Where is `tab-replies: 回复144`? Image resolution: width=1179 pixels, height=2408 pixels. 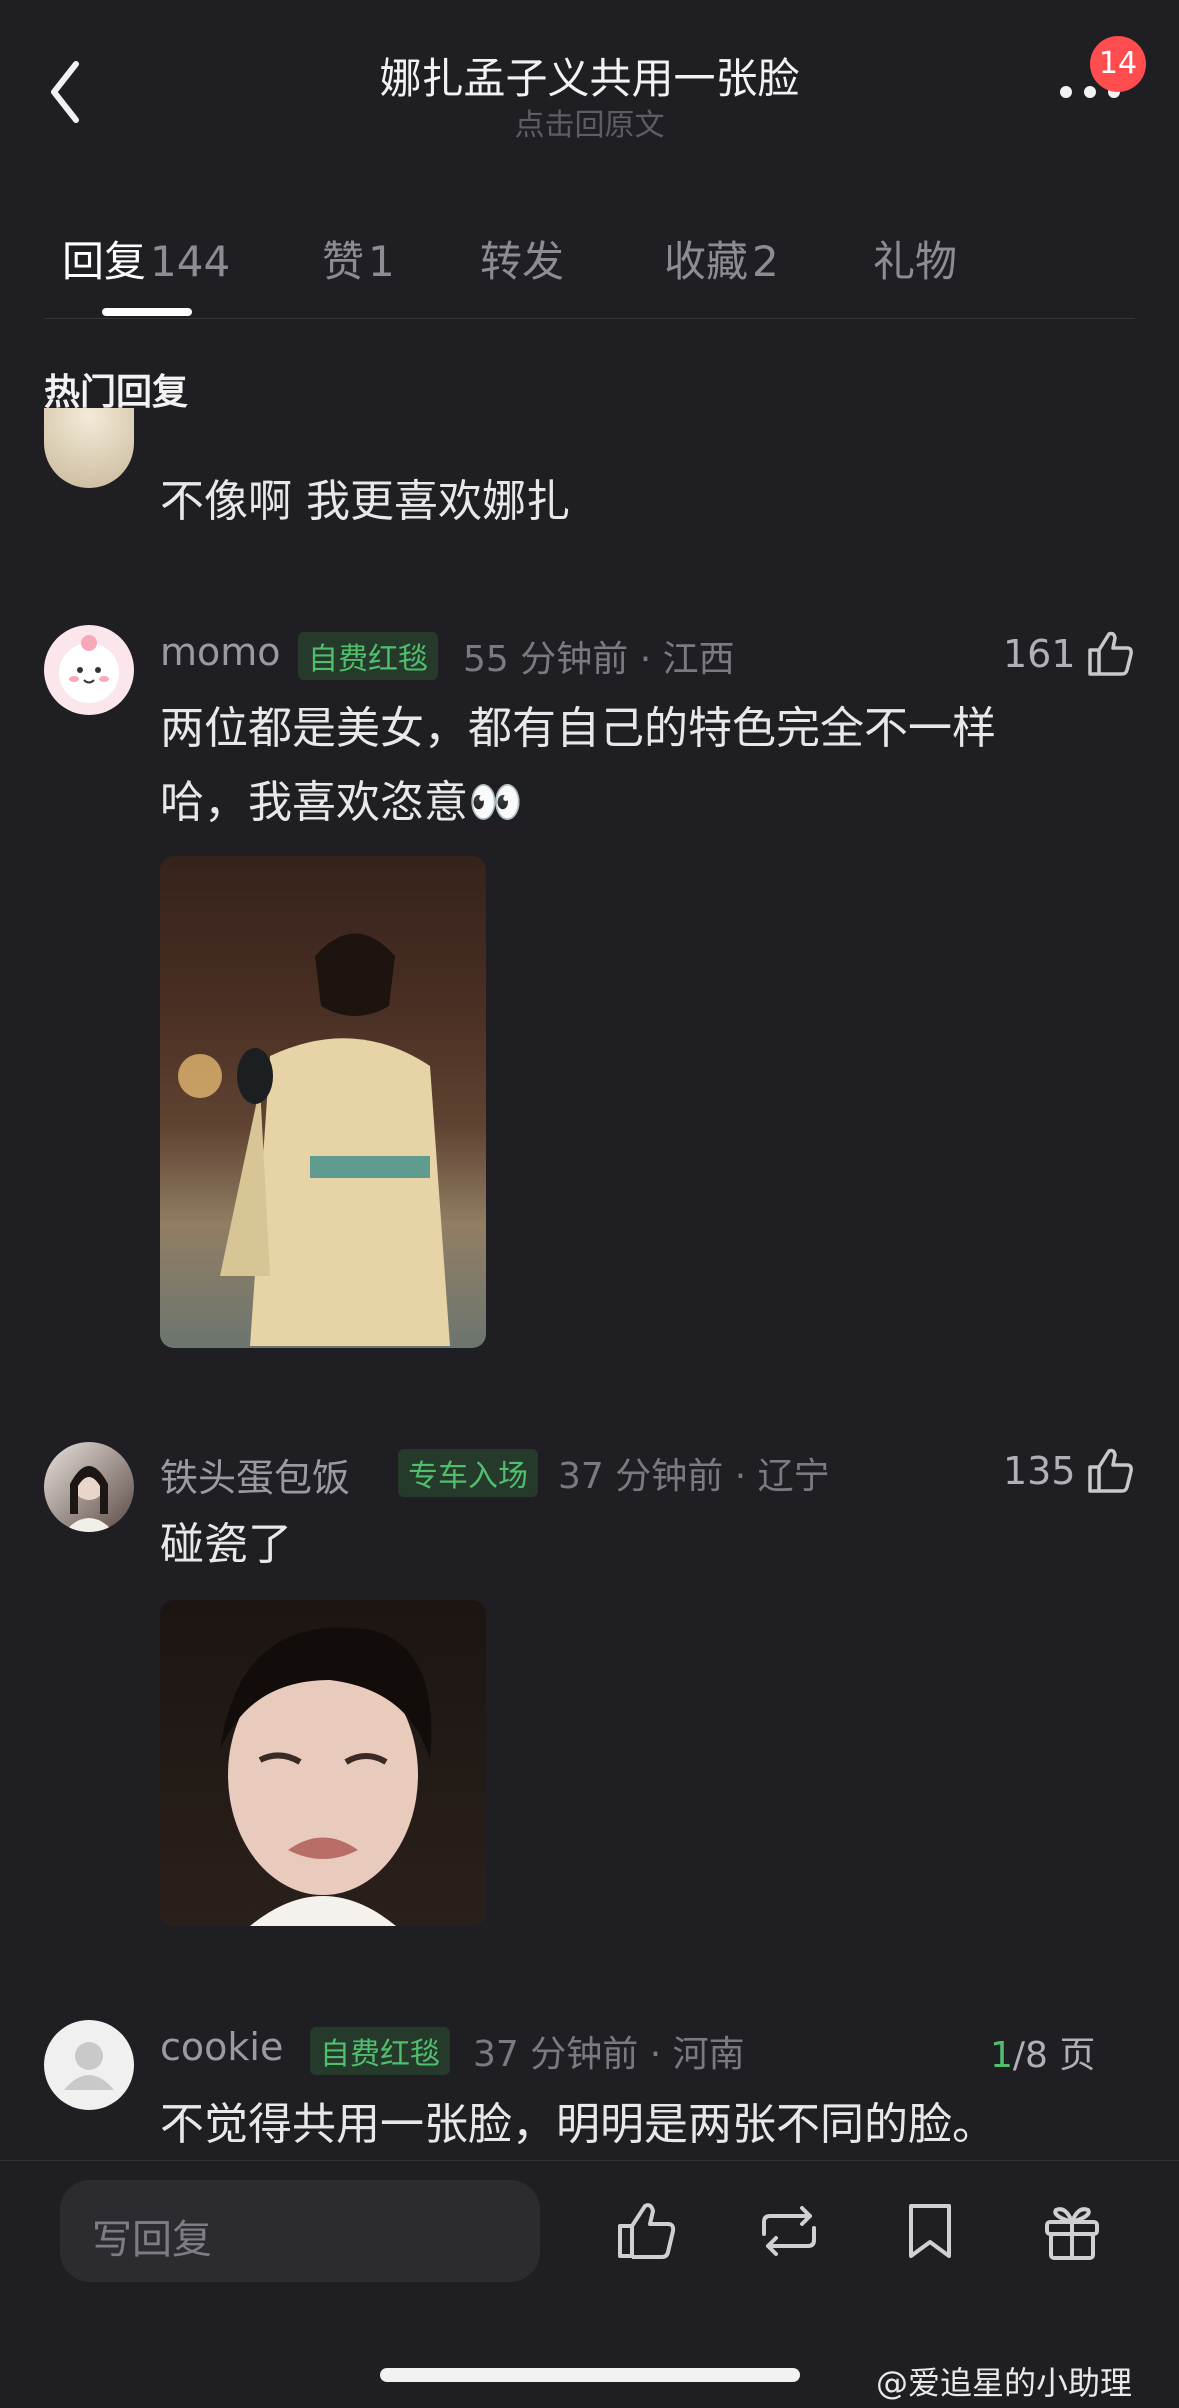 tab-replies: 回复144 is located at coordinates (146, 258).